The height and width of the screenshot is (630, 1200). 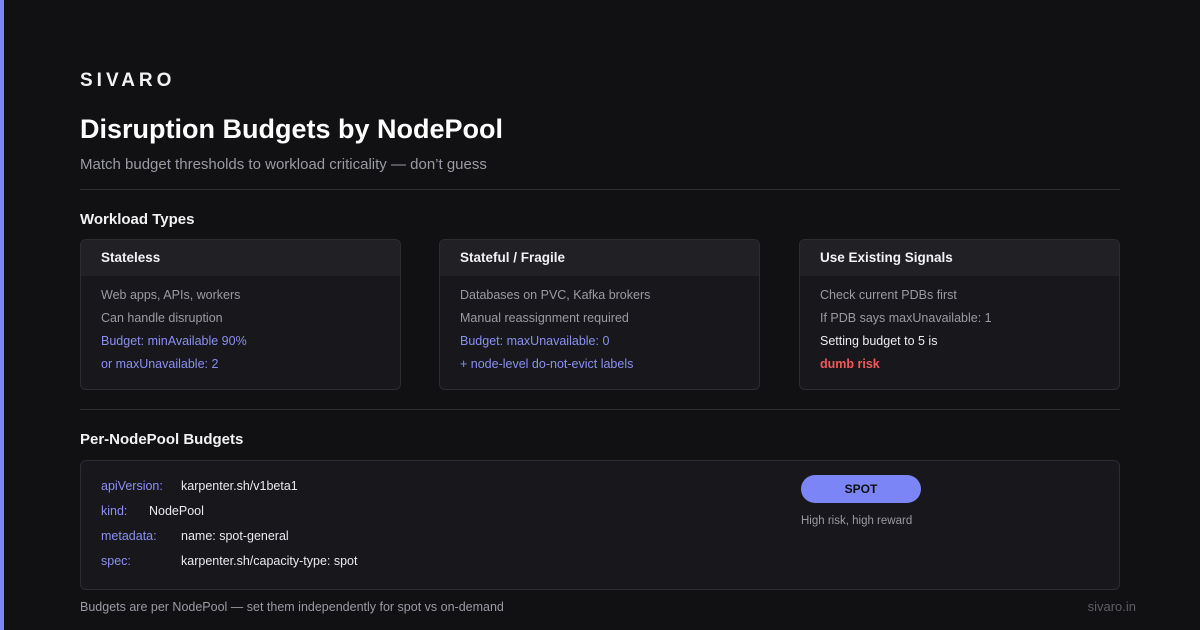 What do you see at coordinates (888, 295) in the screenshot?
I see `card-line: Check current PDBs first` at bounding box center [888, 295].